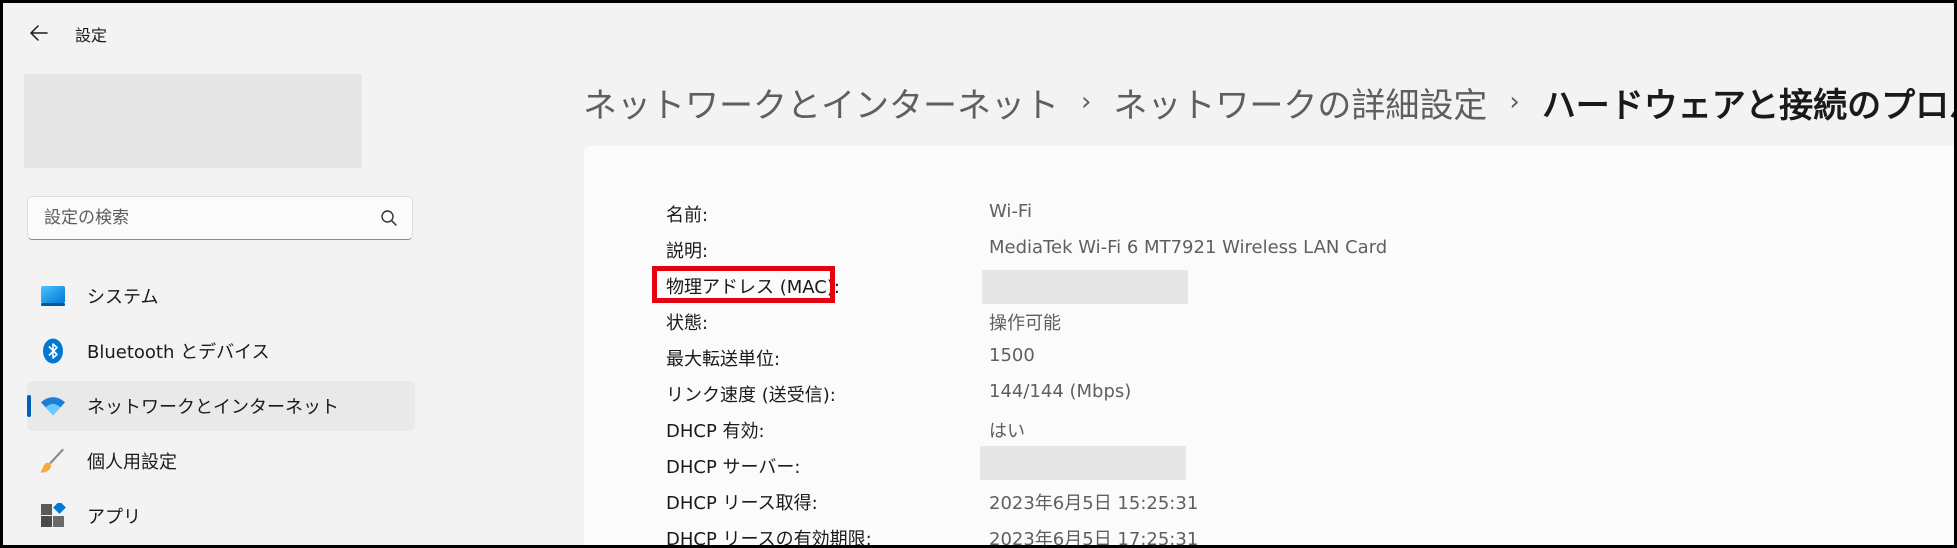  Describe the element at coordinates (1012, 355) in the screenshot. I see `property-value: 1500` at that location.